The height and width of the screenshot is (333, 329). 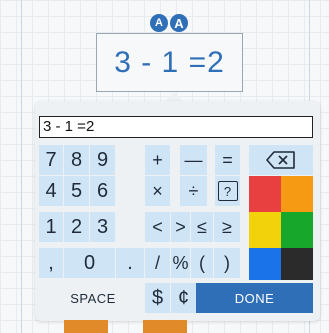 I want to click on font-size-large-button: A, so click(x=179, y=23).